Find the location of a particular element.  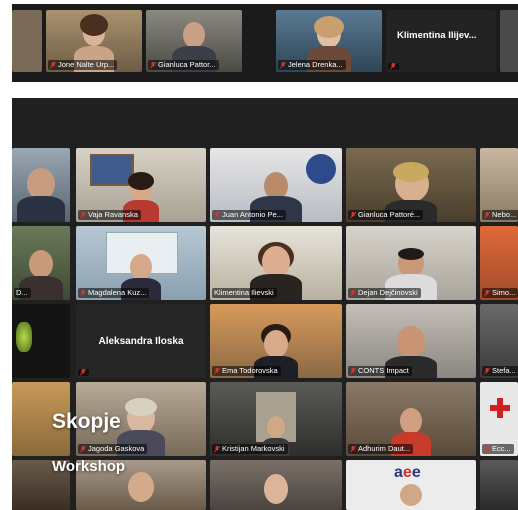

workshop-title: Skopje is located at coordinates (86, 421).